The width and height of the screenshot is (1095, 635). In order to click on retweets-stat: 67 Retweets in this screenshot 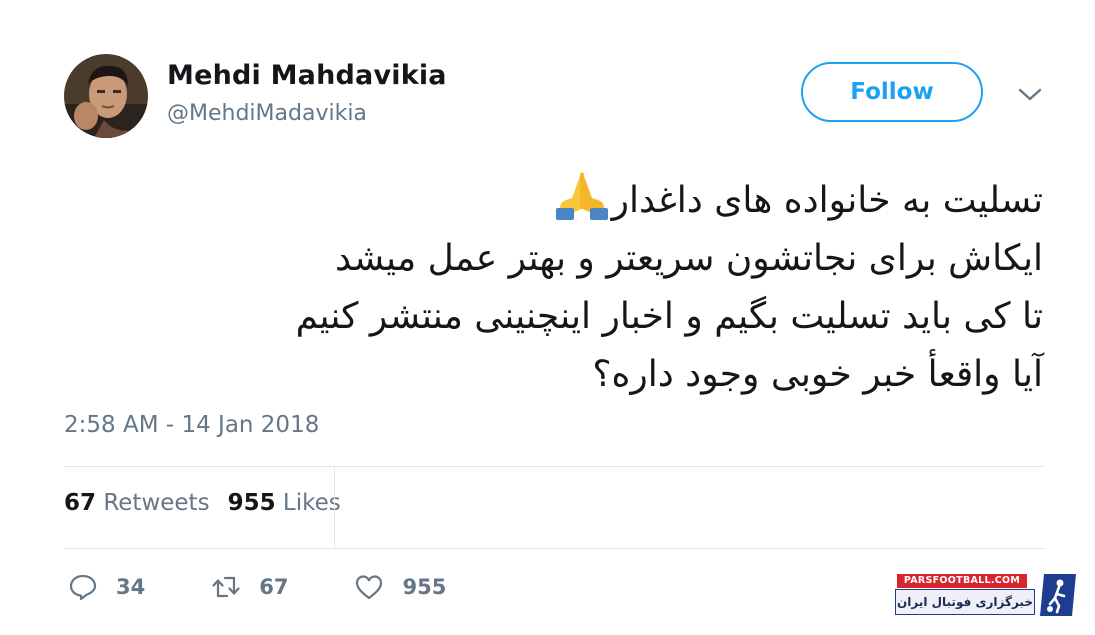, I will do `click(137, 503)`.